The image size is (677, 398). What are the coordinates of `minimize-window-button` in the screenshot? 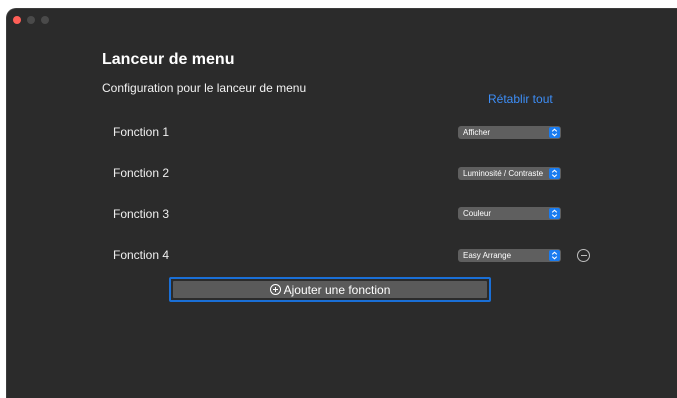 It's located at (31, 20).